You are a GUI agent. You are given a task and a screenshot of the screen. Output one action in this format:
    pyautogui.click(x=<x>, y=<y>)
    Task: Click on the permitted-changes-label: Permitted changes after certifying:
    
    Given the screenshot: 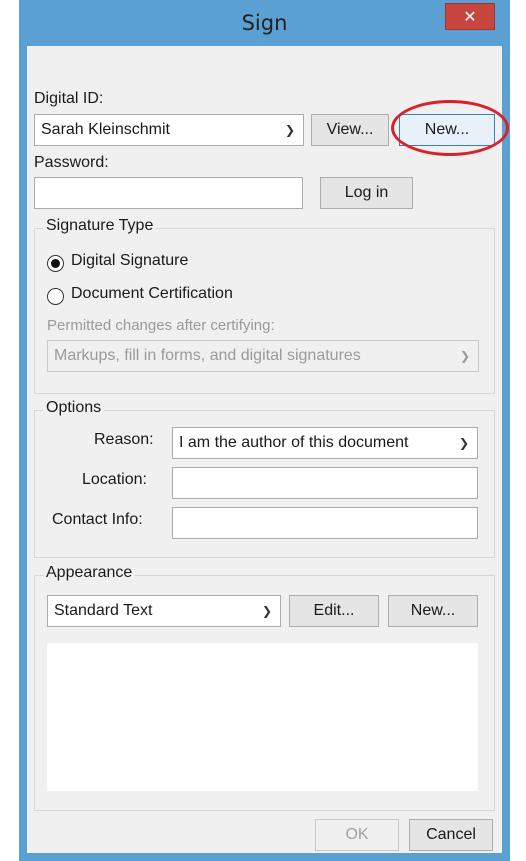 What is the action you would take?
    pyautogui.click(x=161, y=325)
    